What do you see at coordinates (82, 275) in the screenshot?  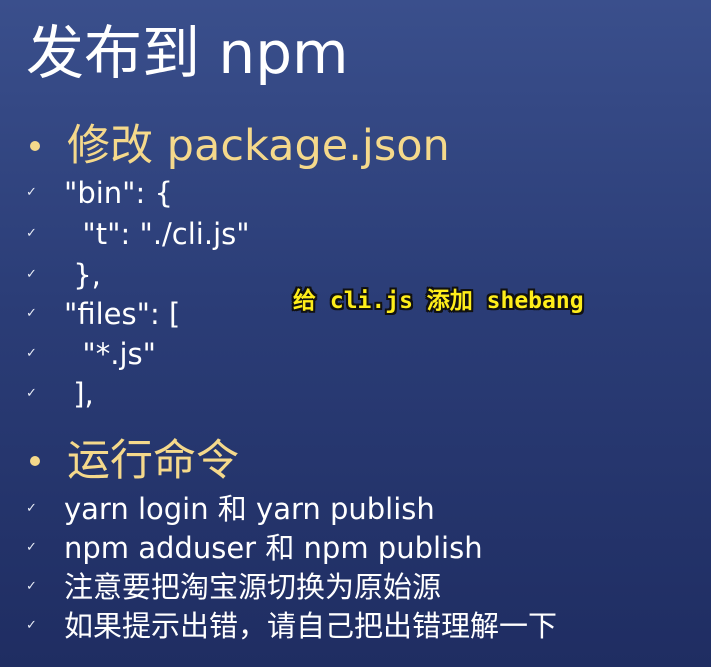 I see `list-item-text: },` at bounding box center [82, 275].